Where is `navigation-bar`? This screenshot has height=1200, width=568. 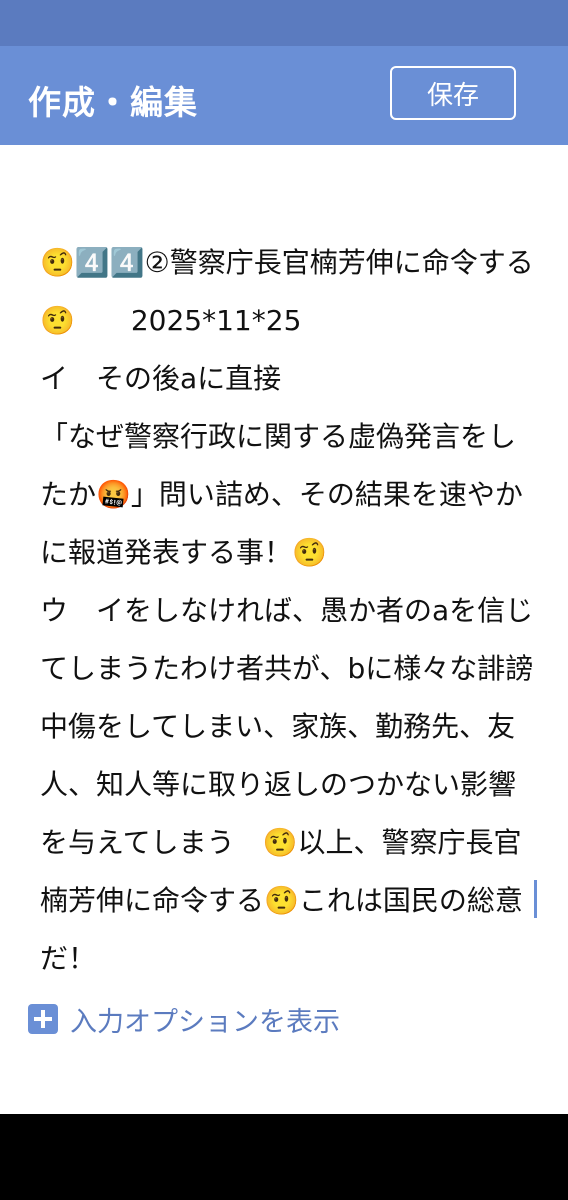 navigation-bar is located at coordinates (284, 1157).